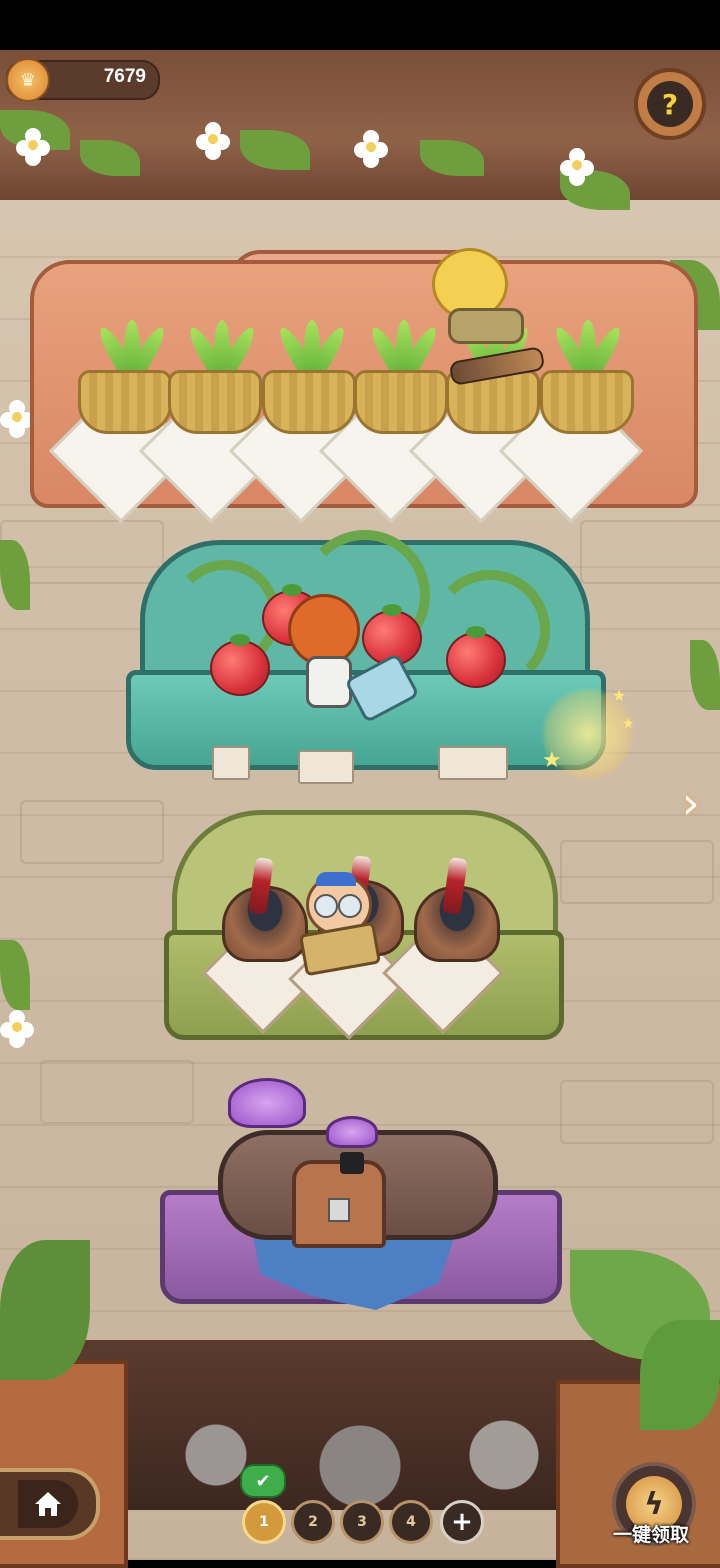  I want to click on page-3-button: 3, so click(362, 1522).